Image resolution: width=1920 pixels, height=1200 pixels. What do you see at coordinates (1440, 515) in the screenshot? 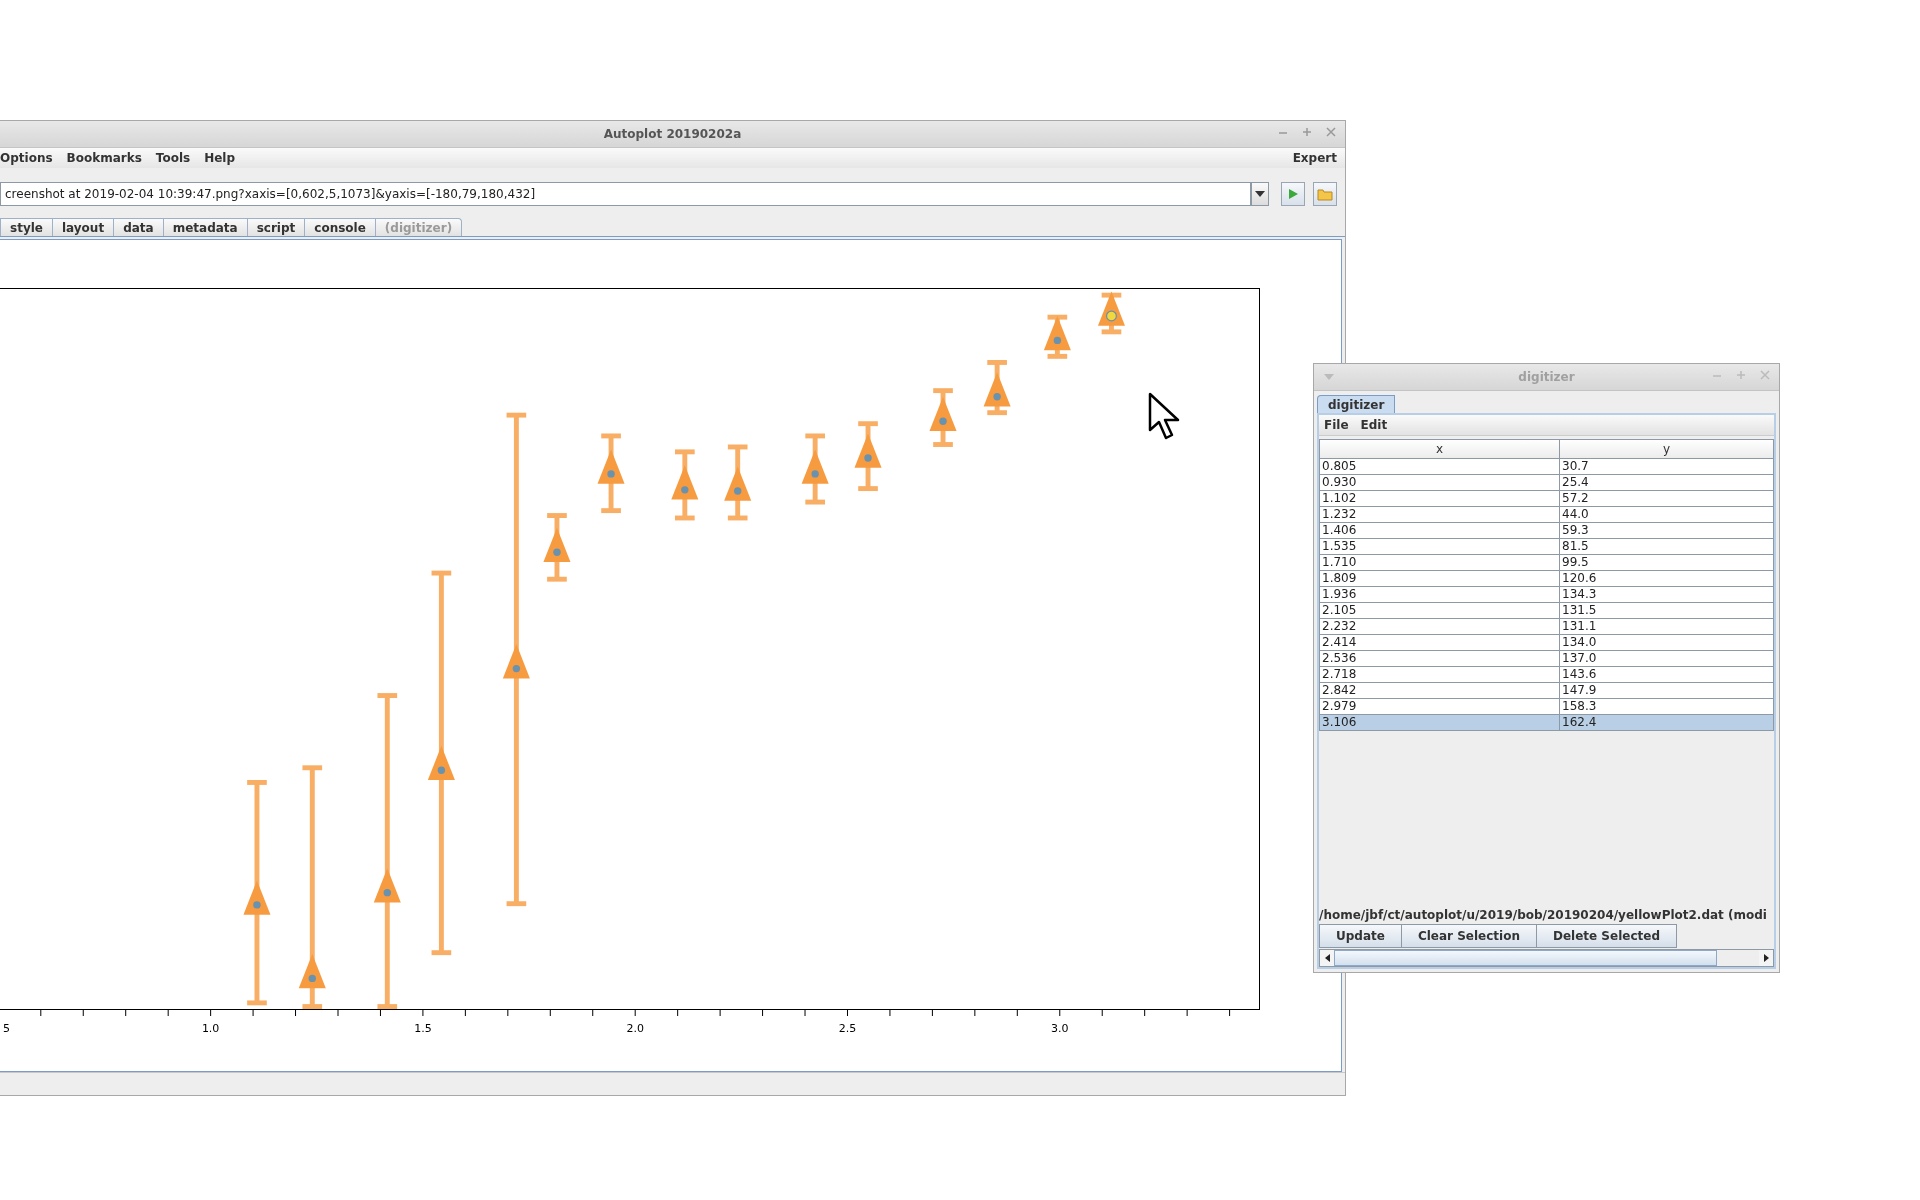
I see `table-cell: 1.232` at bounding box center [1440, 515].